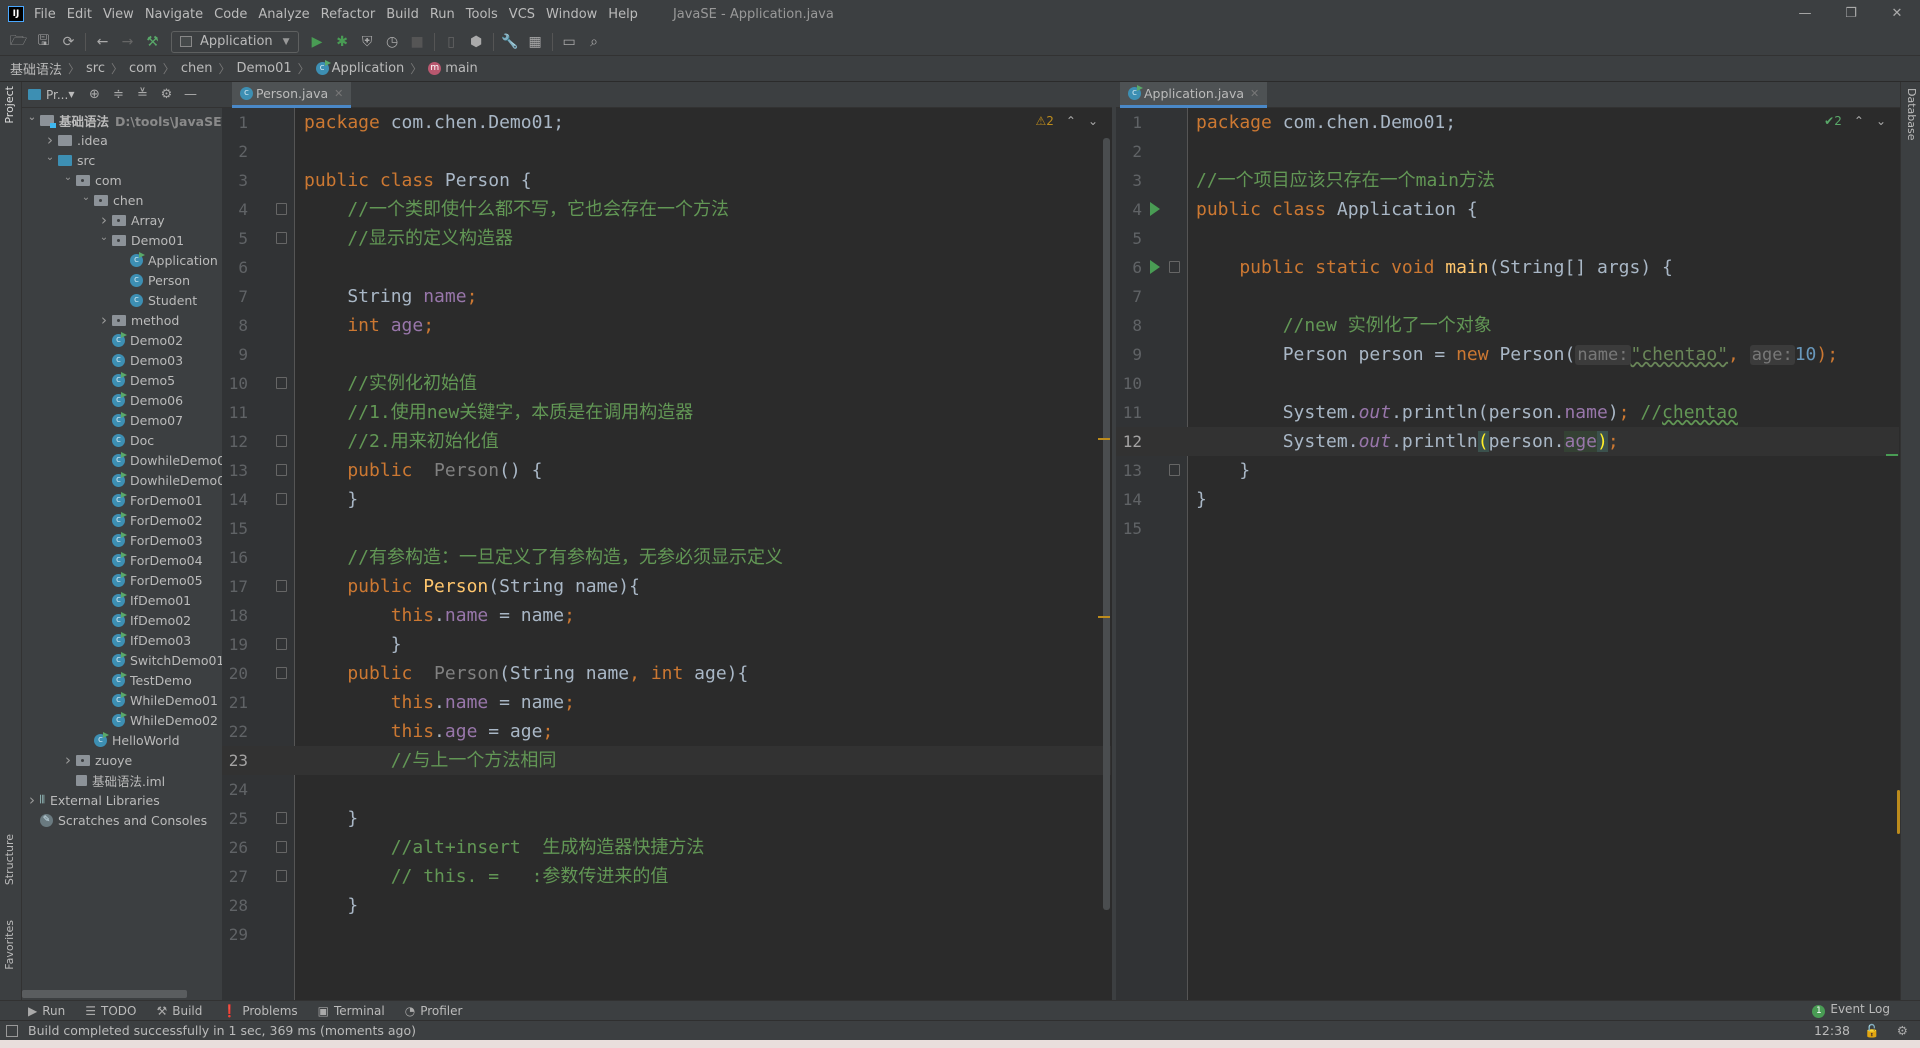 The width and height of the screenshot is (1920, 1048). Describe the element at coordinates (122, 140) in the screenshot. I see `tree-item: › .idea` at that location.